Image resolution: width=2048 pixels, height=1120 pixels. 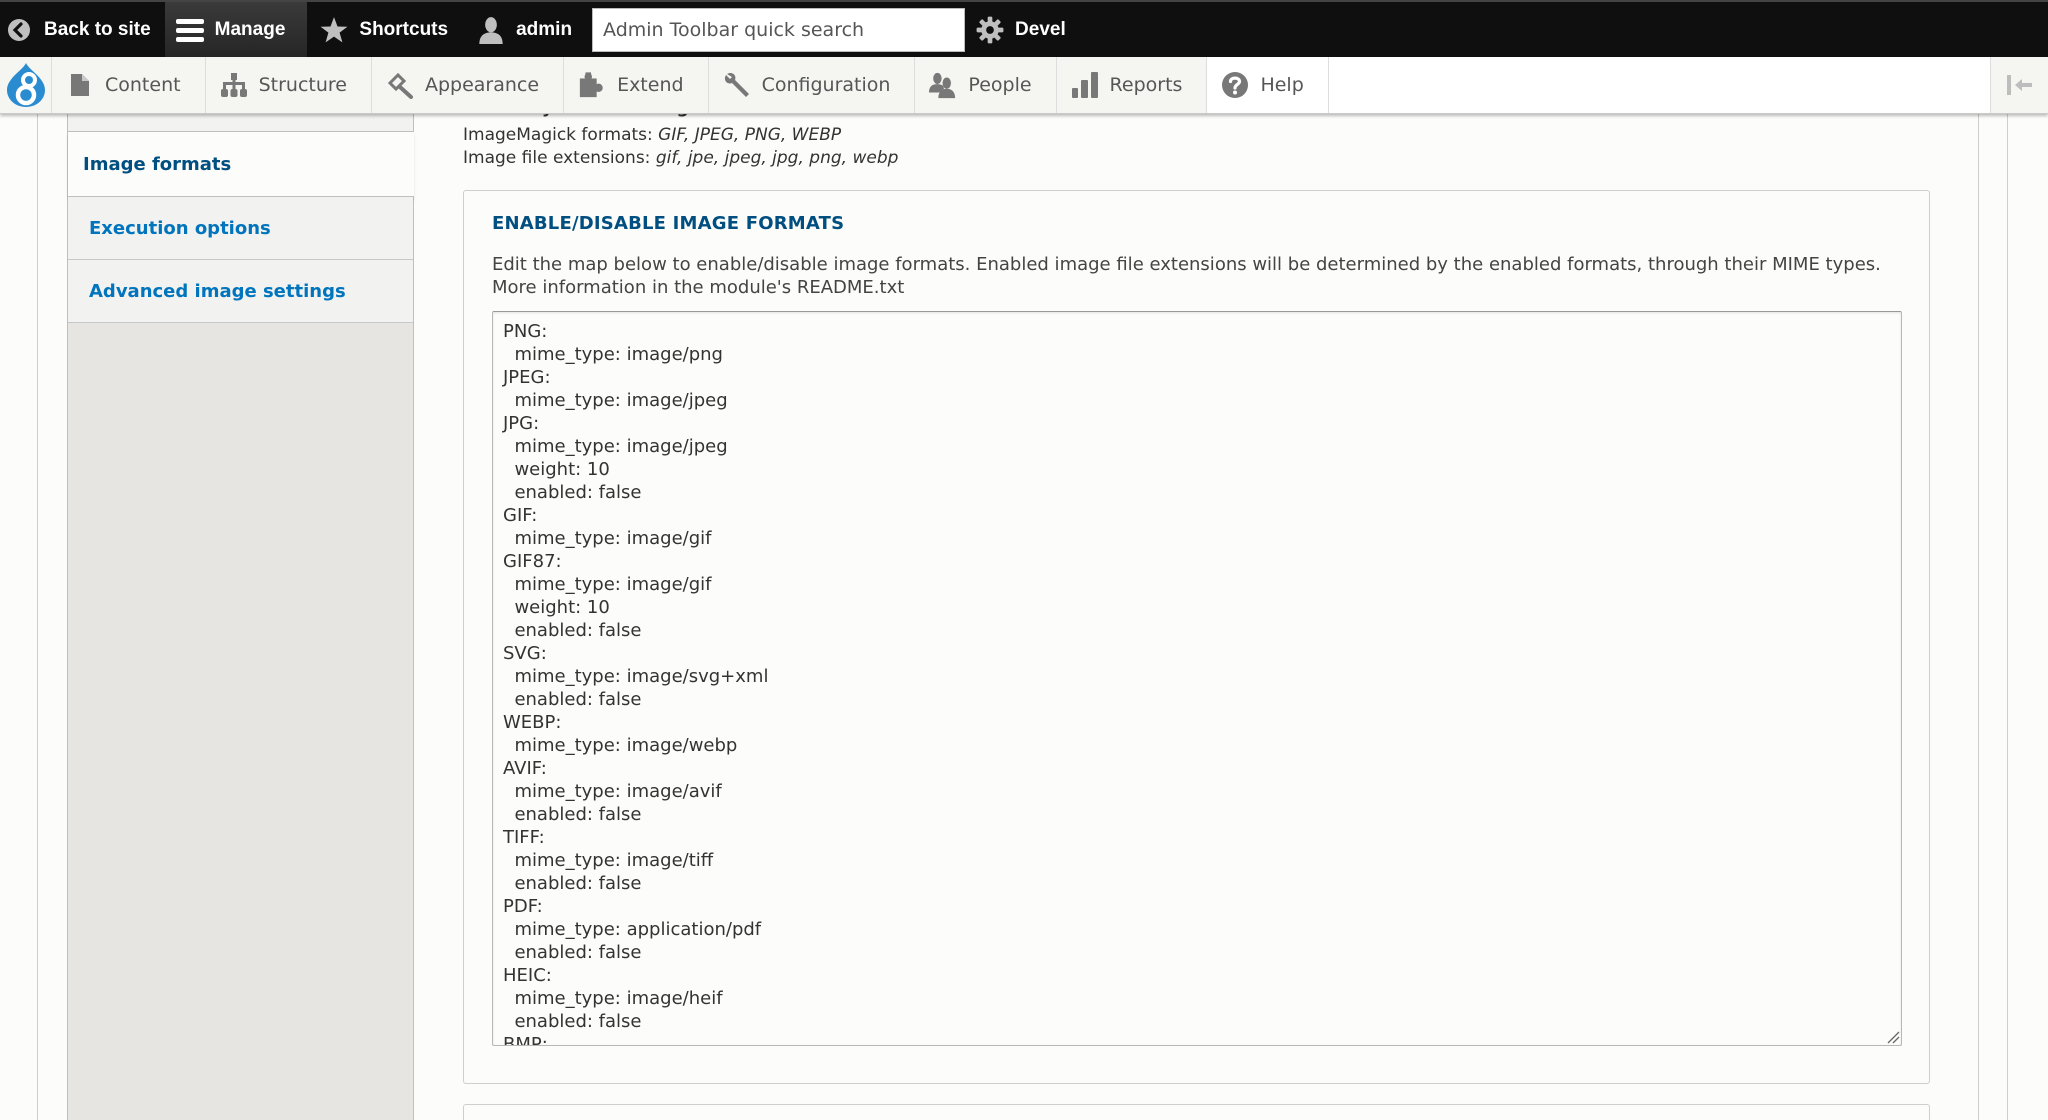 I want to click on people-icon, so click(x=943, y=85).